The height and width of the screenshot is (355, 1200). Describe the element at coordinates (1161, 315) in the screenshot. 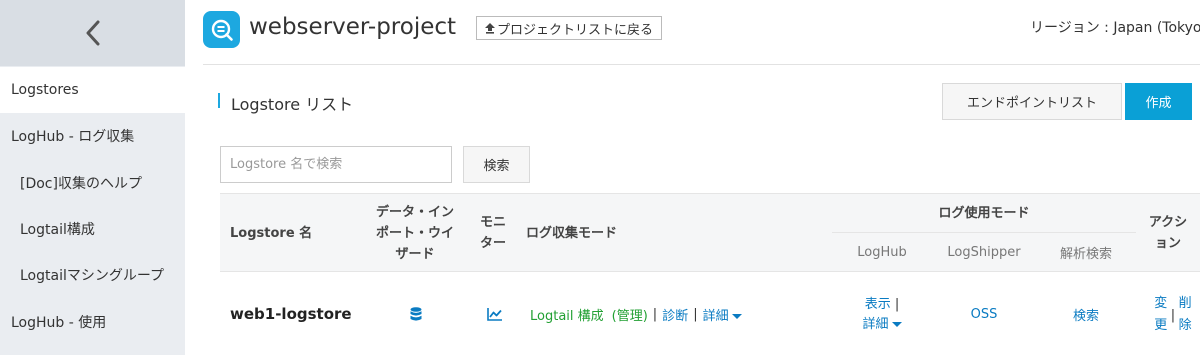

I see `change-link: 変更` at that location.